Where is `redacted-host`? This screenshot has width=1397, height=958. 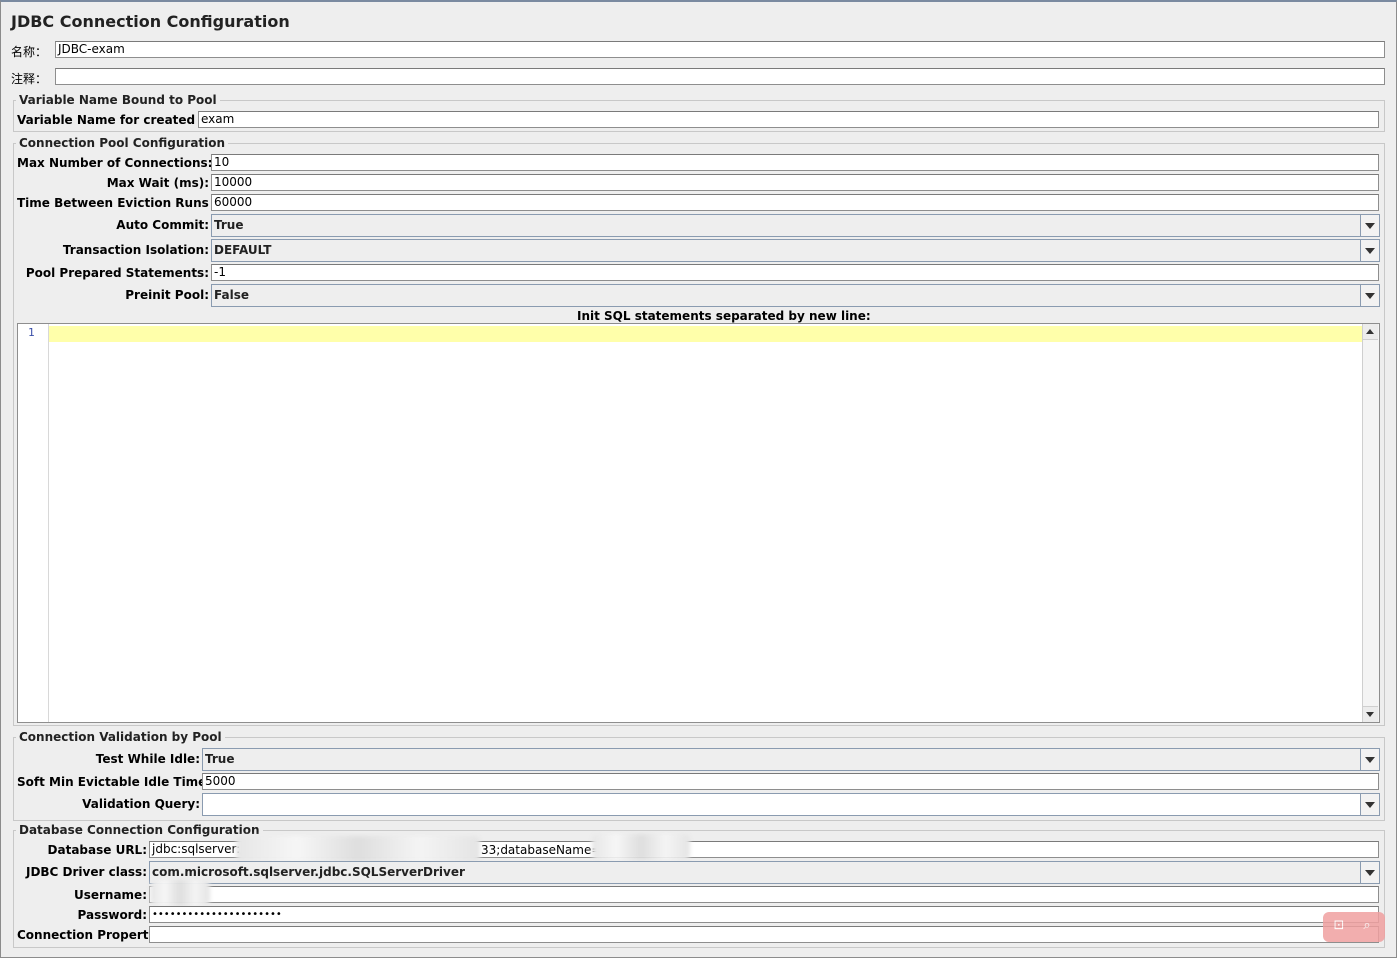
redacted-host is located at coordinates (358, 849).